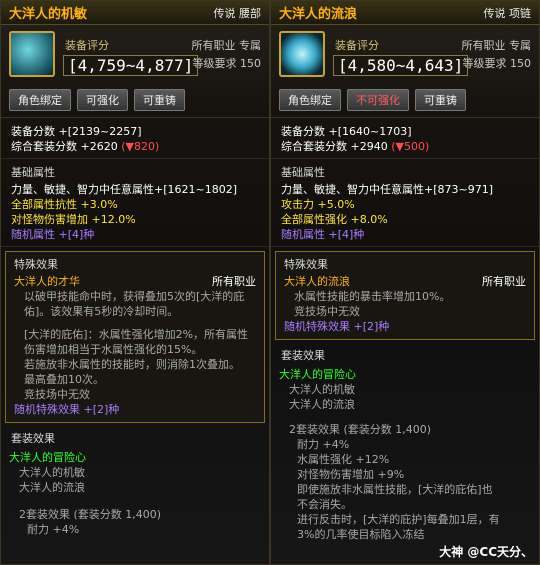 This screenshot has width=540, height=565. I want to click on item-header: 装备评分 [4,580~4,643] 所有职业 专属 等级要求 150, so click(405, 55).